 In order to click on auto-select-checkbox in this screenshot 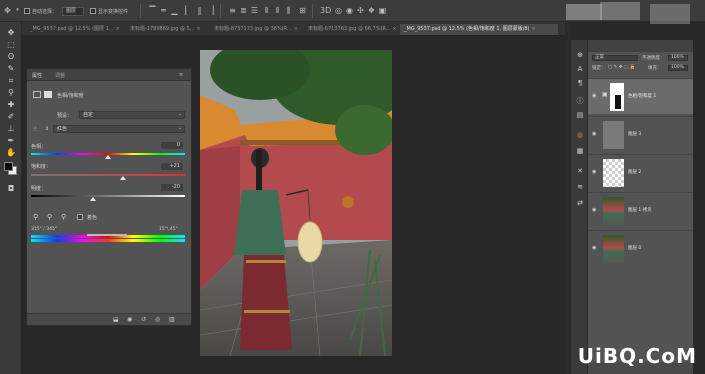, I will do `click(27, 11)`.